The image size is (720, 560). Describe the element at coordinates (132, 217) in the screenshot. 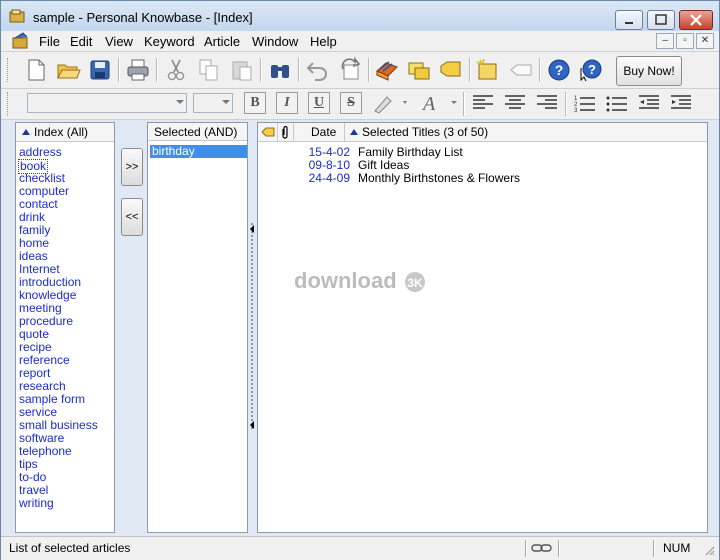

I see `remove-keyword-button: <<` at that location.